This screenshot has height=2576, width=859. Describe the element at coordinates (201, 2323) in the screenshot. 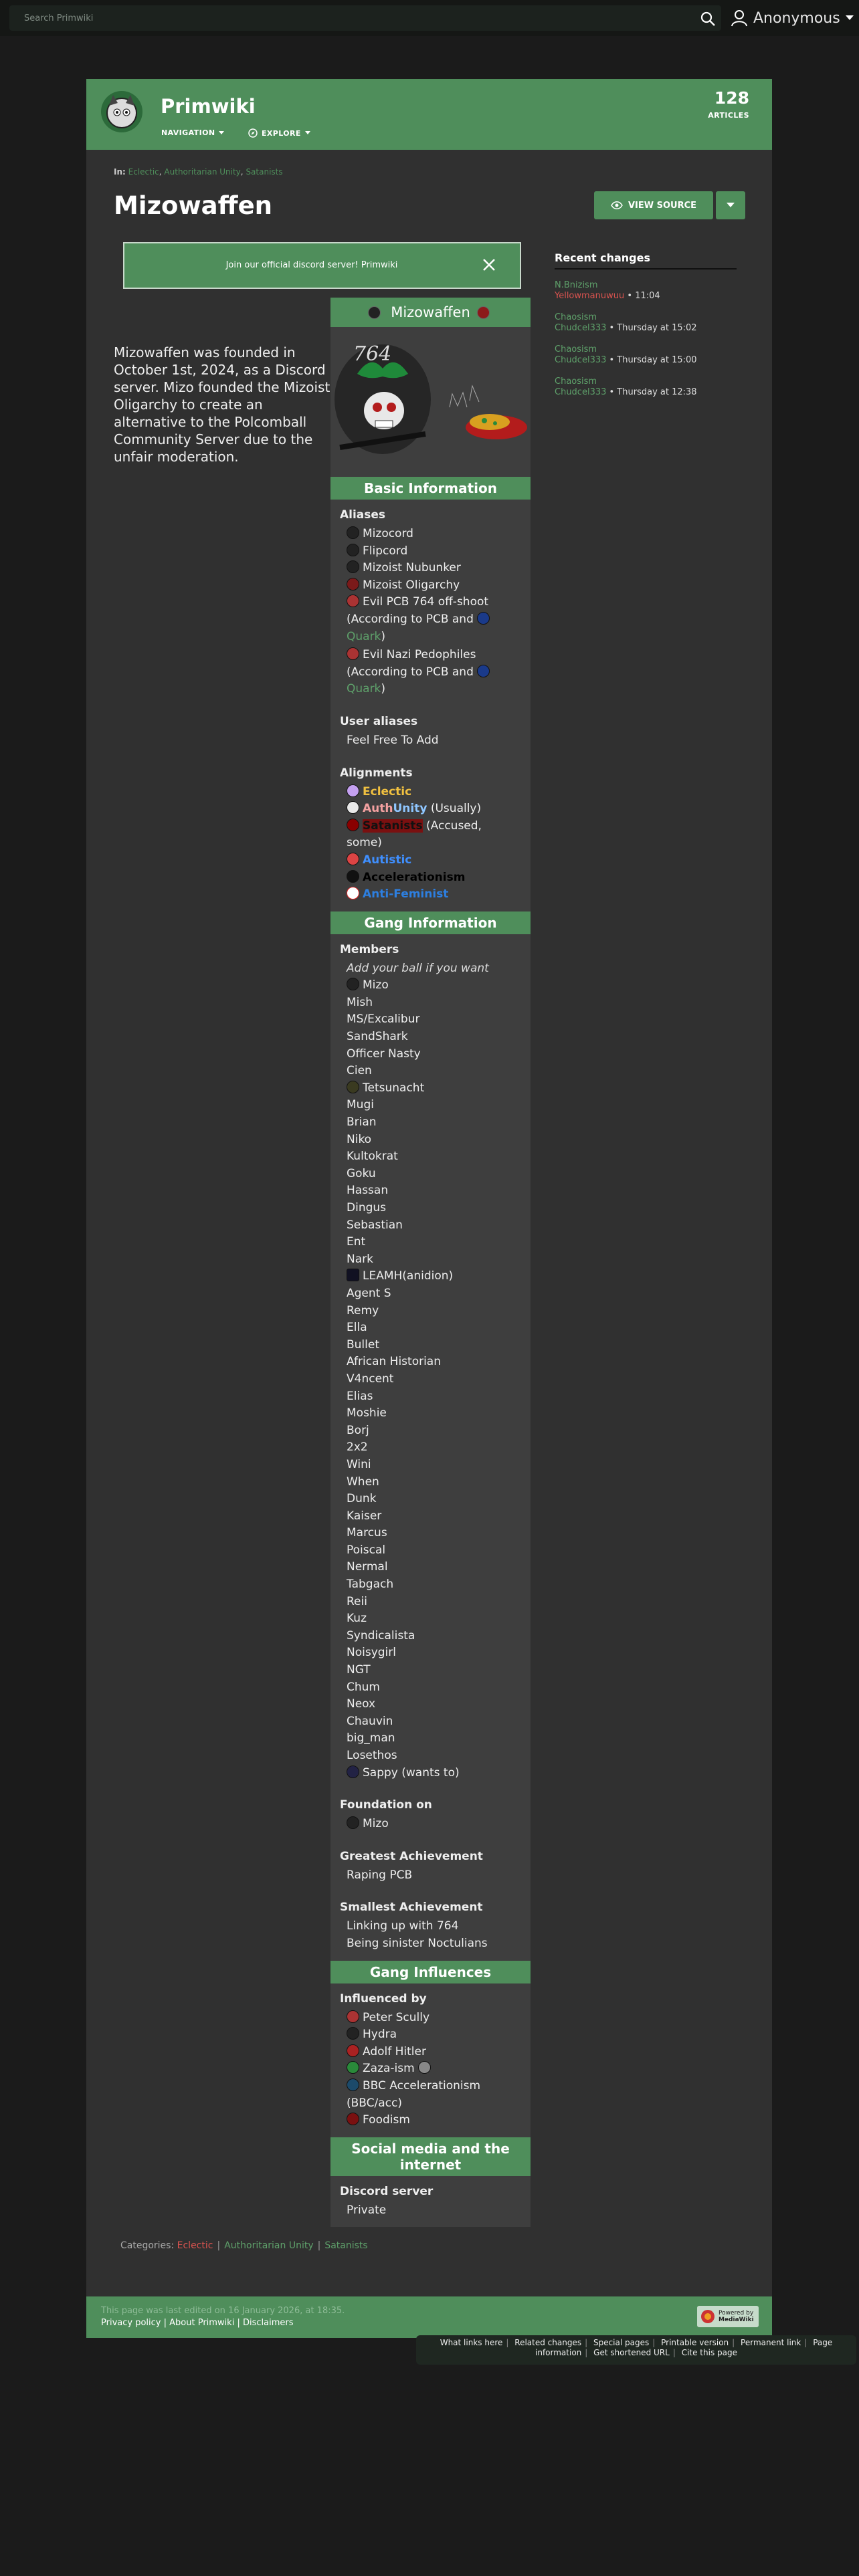

I see `about-link: About Primwiki` at that location.